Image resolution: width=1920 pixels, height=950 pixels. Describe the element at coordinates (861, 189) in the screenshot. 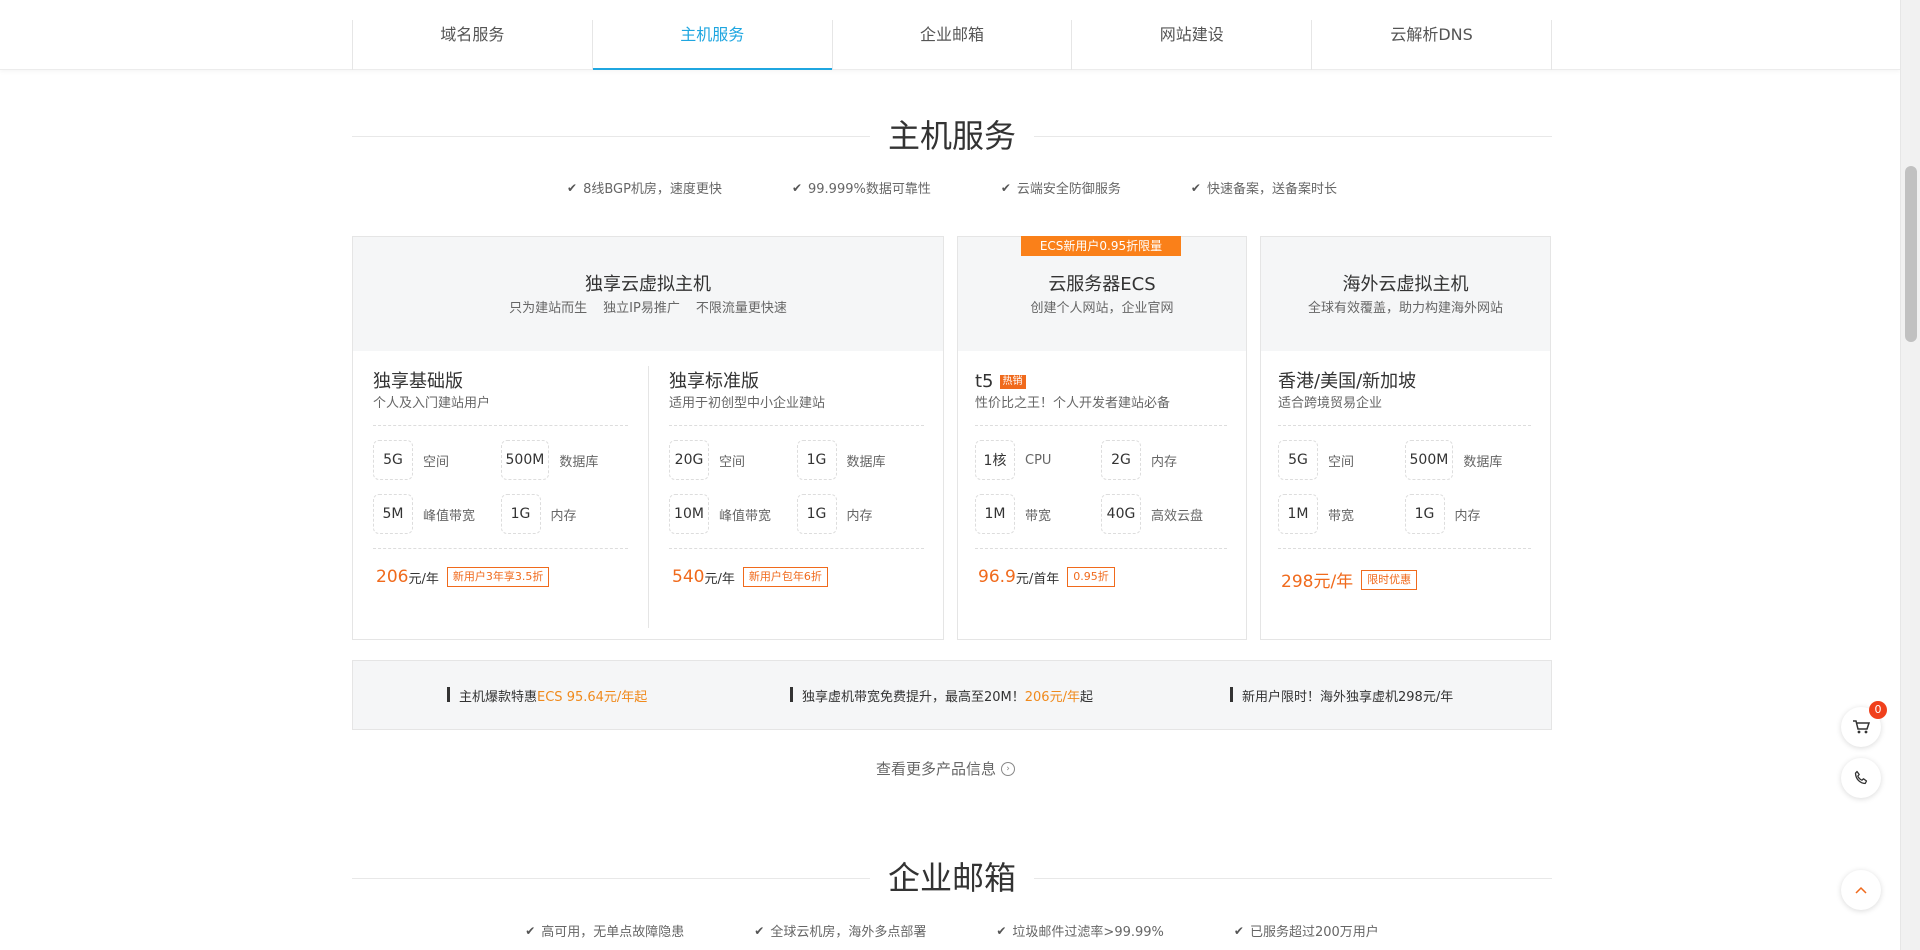

I see `feature-item: ✔ 99.999%数据可靠性` at that location.